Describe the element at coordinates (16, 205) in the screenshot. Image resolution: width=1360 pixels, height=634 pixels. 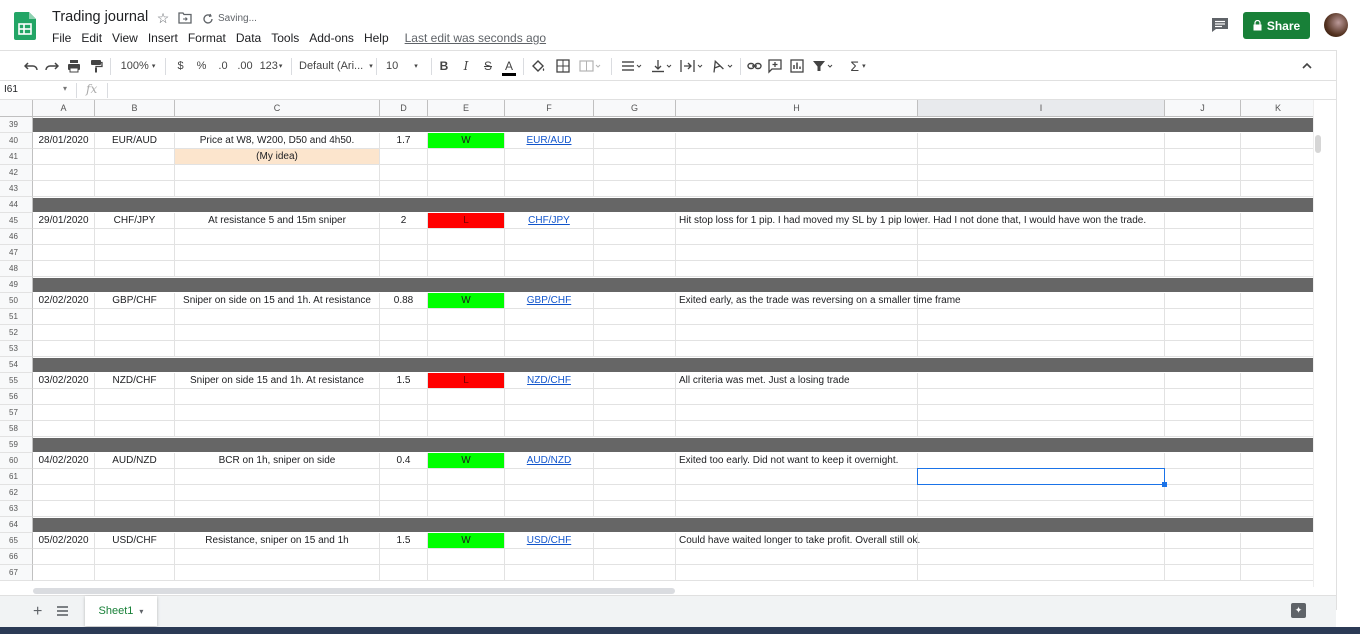
I see `row-header: 44` at that location.